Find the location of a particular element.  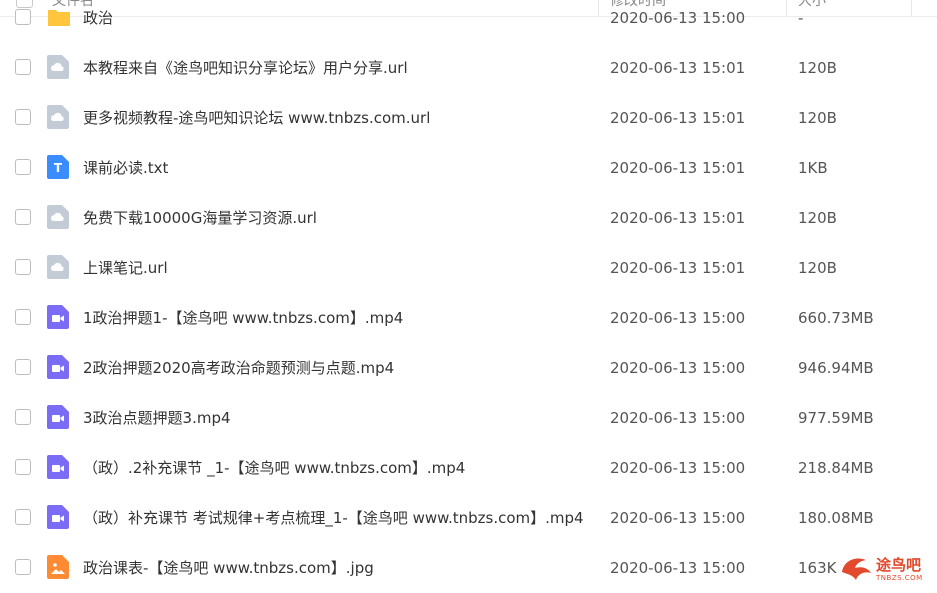

file-name: 1政治押题1-【途鸟吧 www.tnbzs.com】.mp4 is located at coordinates (243, 318).